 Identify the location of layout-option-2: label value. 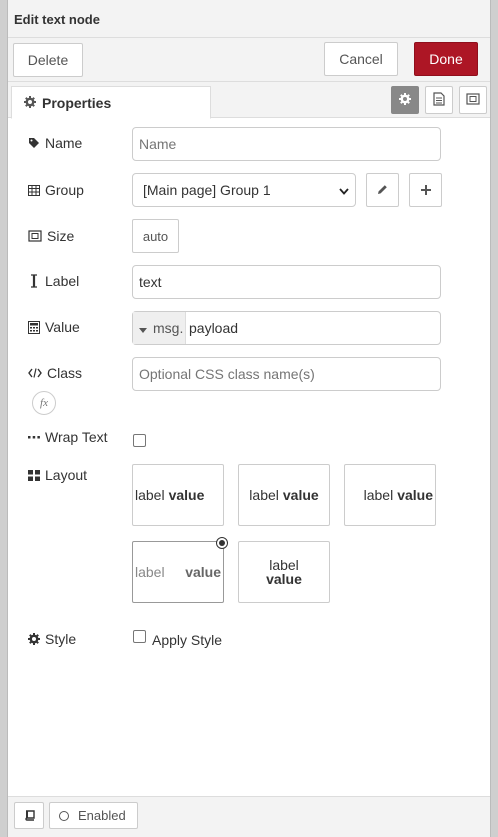
(284, 495).